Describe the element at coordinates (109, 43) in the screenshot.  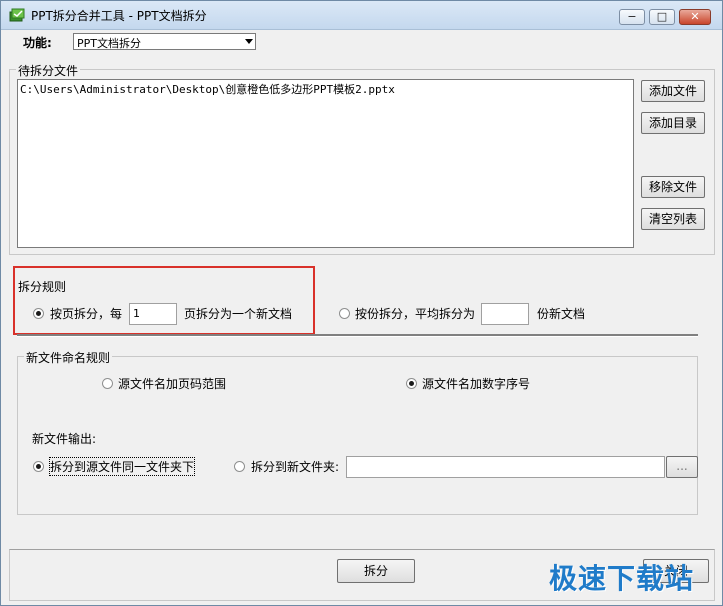
I see `function-select-value: PPT文档拆分` at that location.